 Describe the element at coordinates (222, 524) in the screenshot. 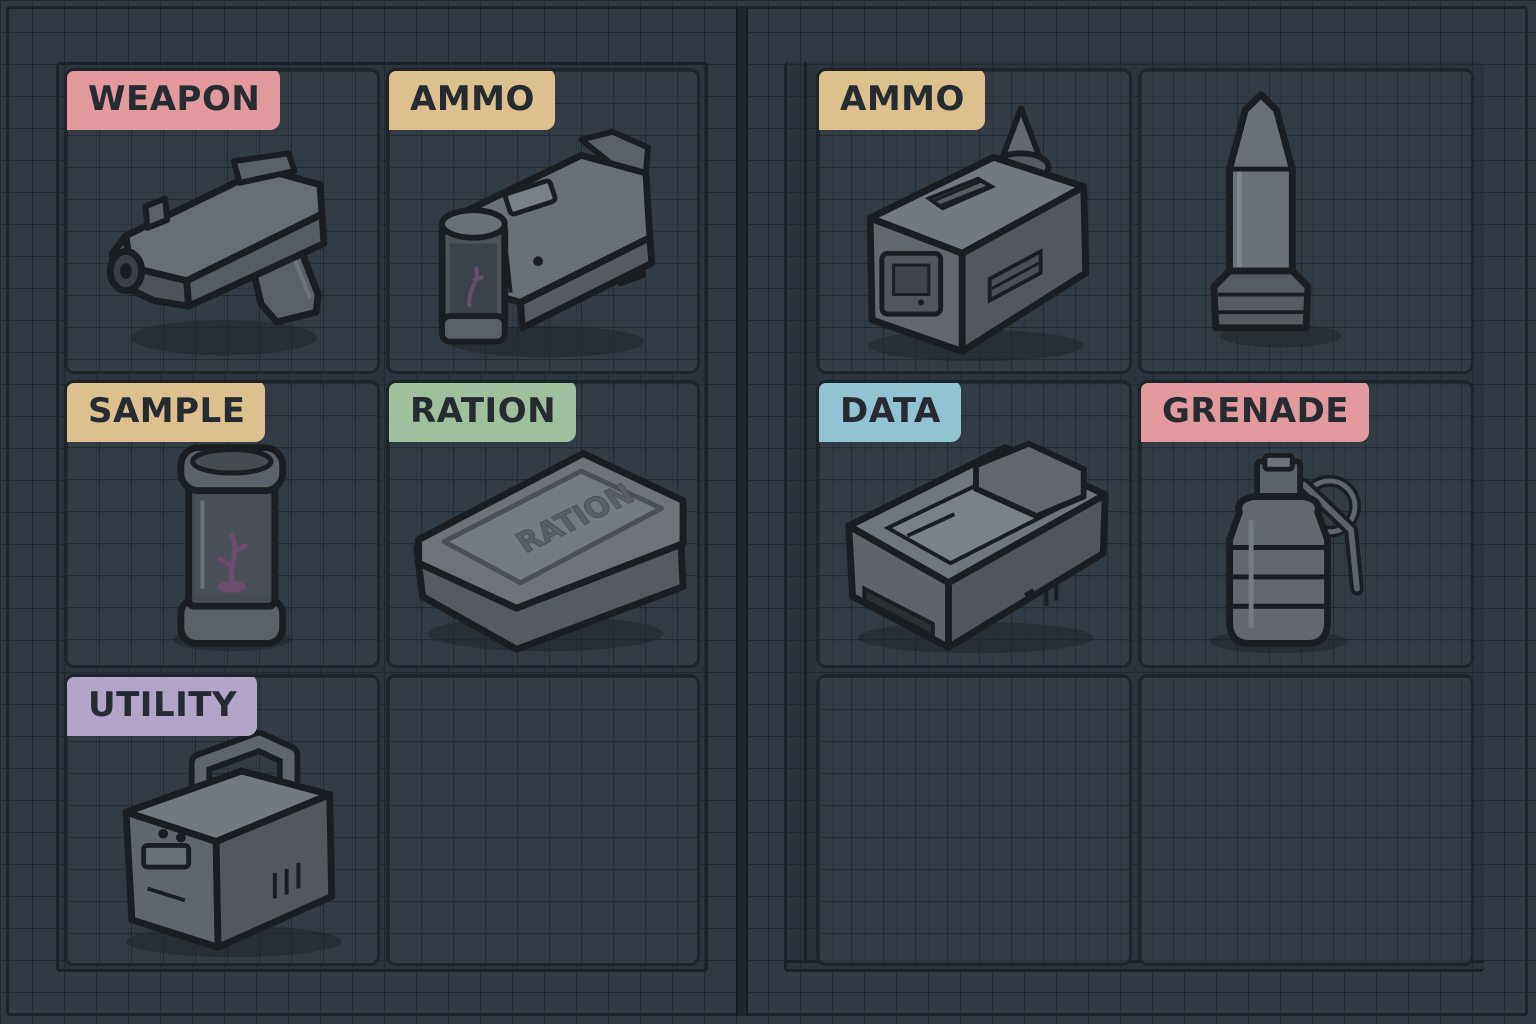

I see `inventory-slot-sample: SAMPLE` at that location.